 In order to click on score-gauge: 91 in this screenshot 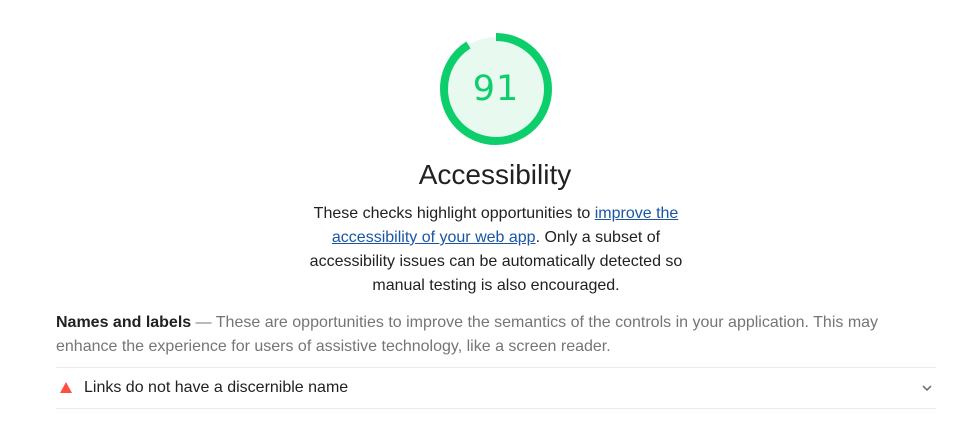, I will do `click(496, 89)`.